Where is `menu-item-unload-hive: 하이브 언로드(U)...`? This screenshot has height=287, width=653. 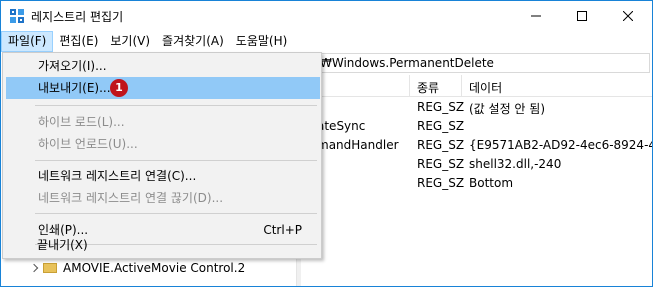
menu-item-unload-hive: 하이브 언로드(U)... is located at coordinates (88, 144).